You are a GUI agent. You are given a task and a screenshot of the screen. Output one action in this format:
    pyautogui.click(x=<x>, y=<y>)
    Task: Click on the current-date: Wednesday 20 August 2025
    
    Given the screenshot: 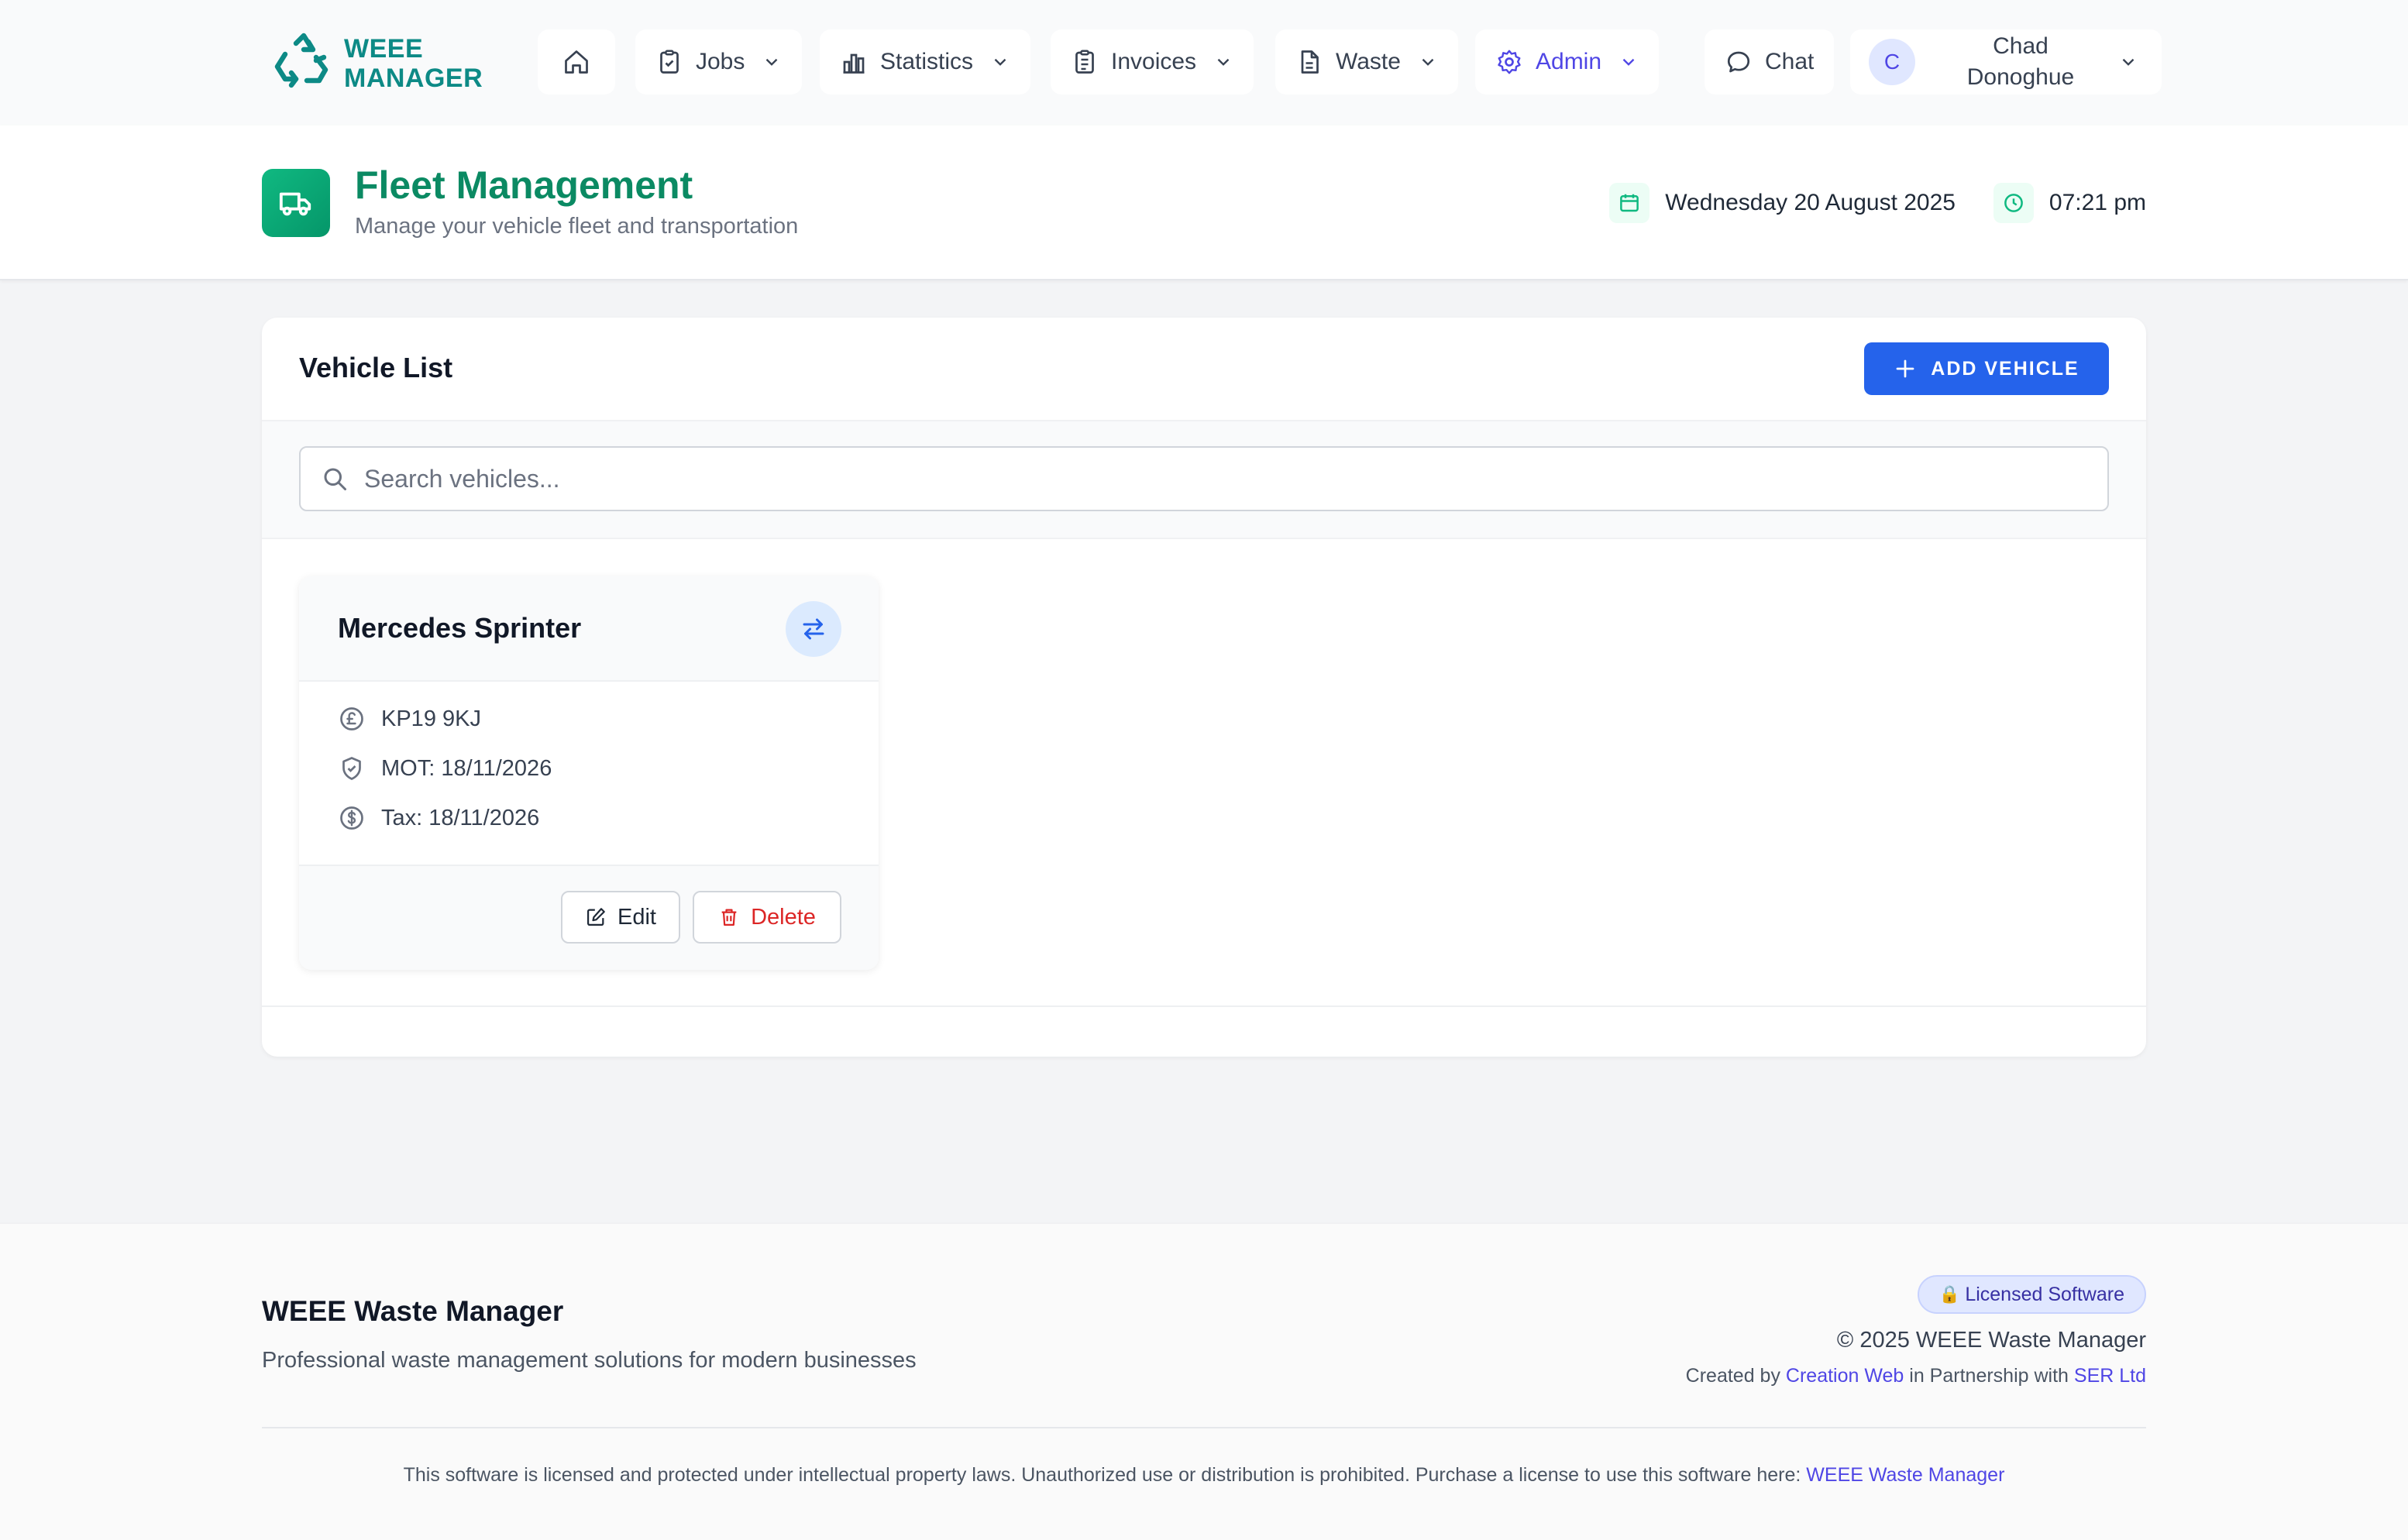 What is the action you would take?
    pyautogui.click(x=1782, y=203)
    